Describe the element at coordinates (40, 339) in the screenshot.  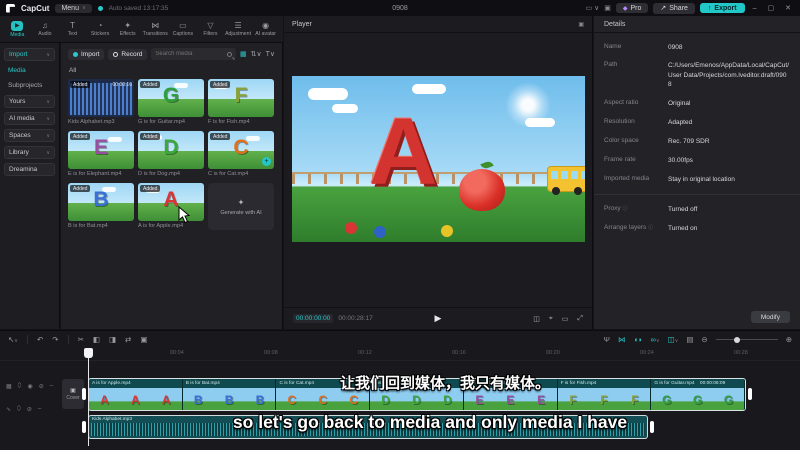
I see `undo-icon: ↶` at that location.